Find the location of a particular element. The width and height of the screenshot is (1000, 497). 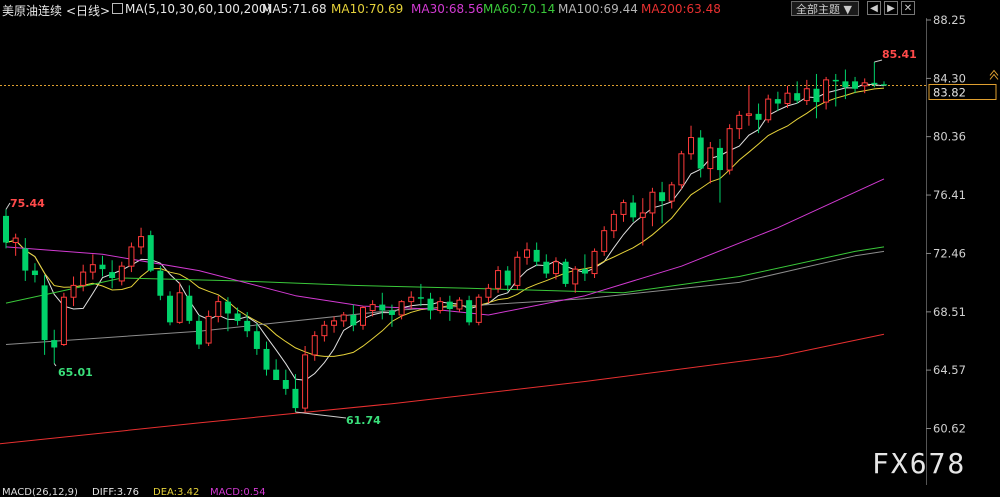

price-tick-label: 84.30 is located at coordinates (949, 78).